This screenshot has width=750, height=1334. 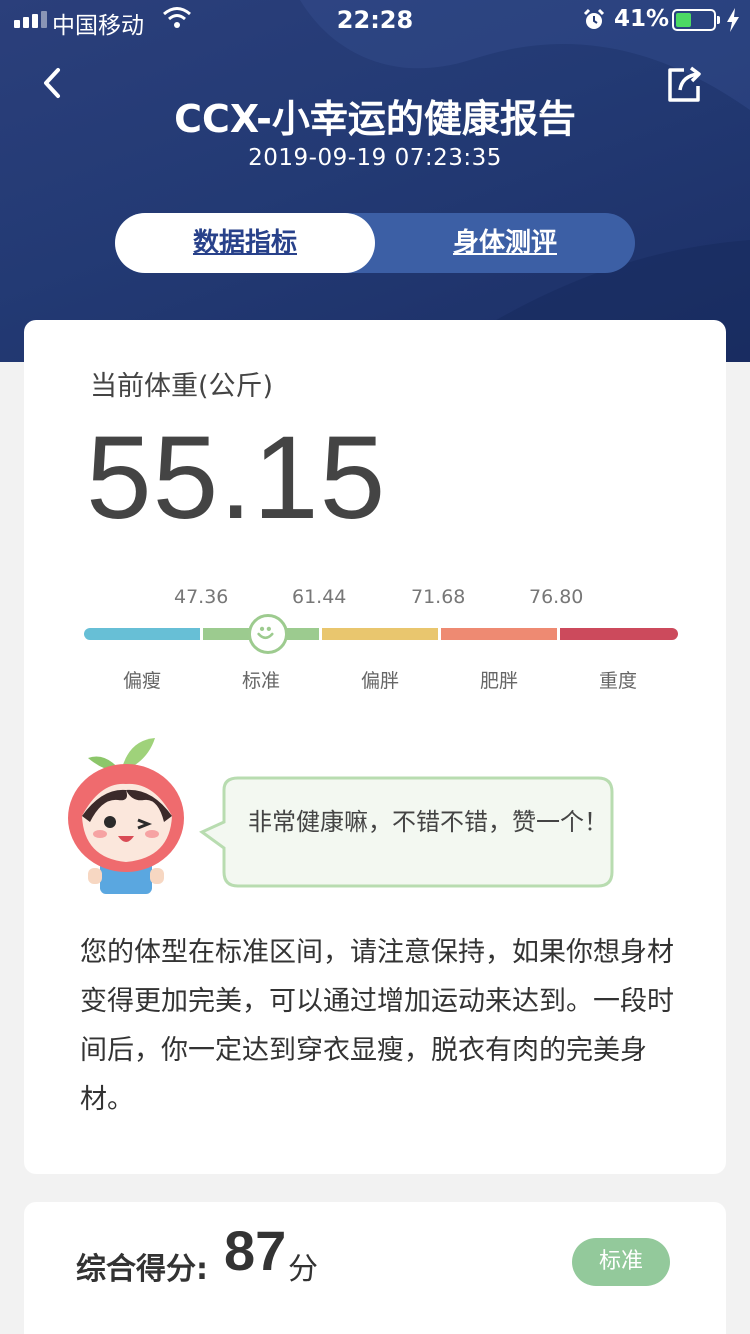 What do you see at coordinates (621, 1262) in the screenshot?
I see `status-badge: 标准` at bounding box center [621, 1262].